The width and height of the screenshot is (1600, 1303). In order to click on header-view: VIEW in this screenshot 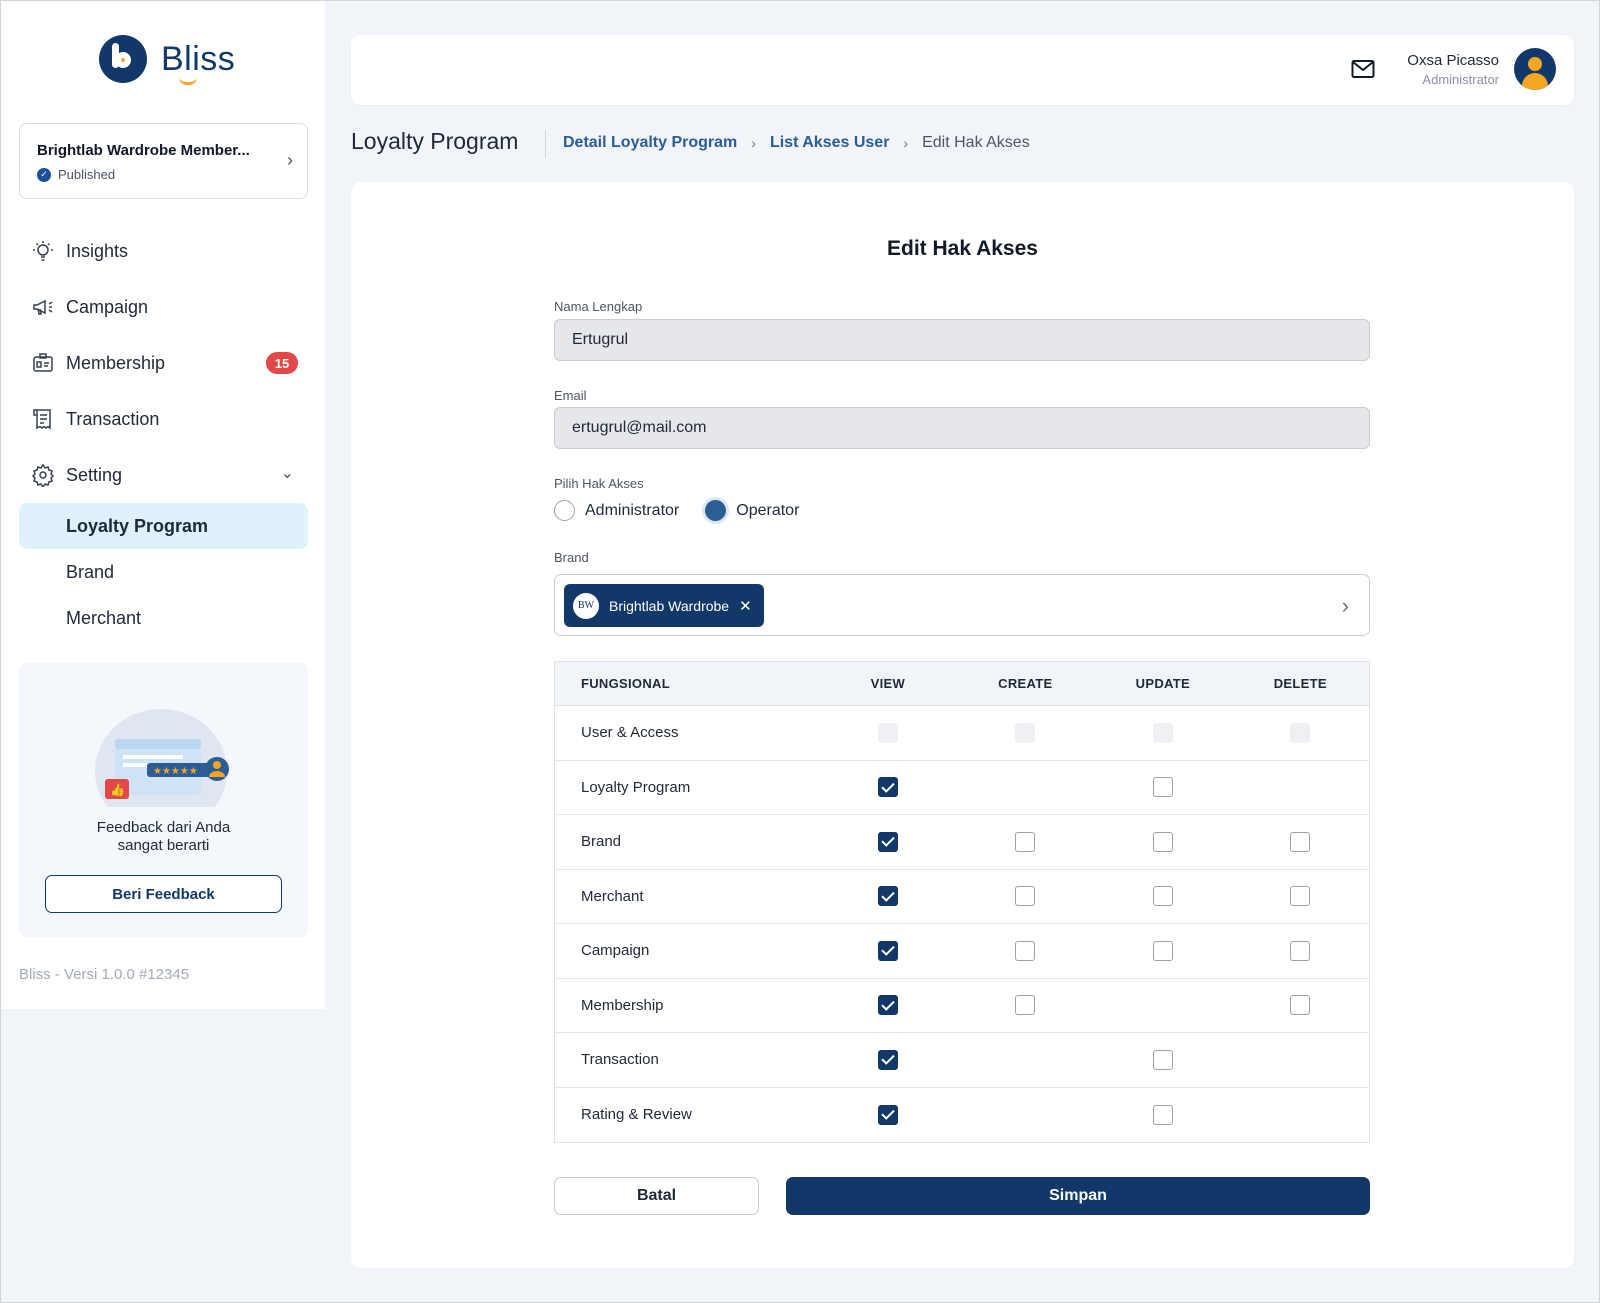, I will do `click(888, 683)`.